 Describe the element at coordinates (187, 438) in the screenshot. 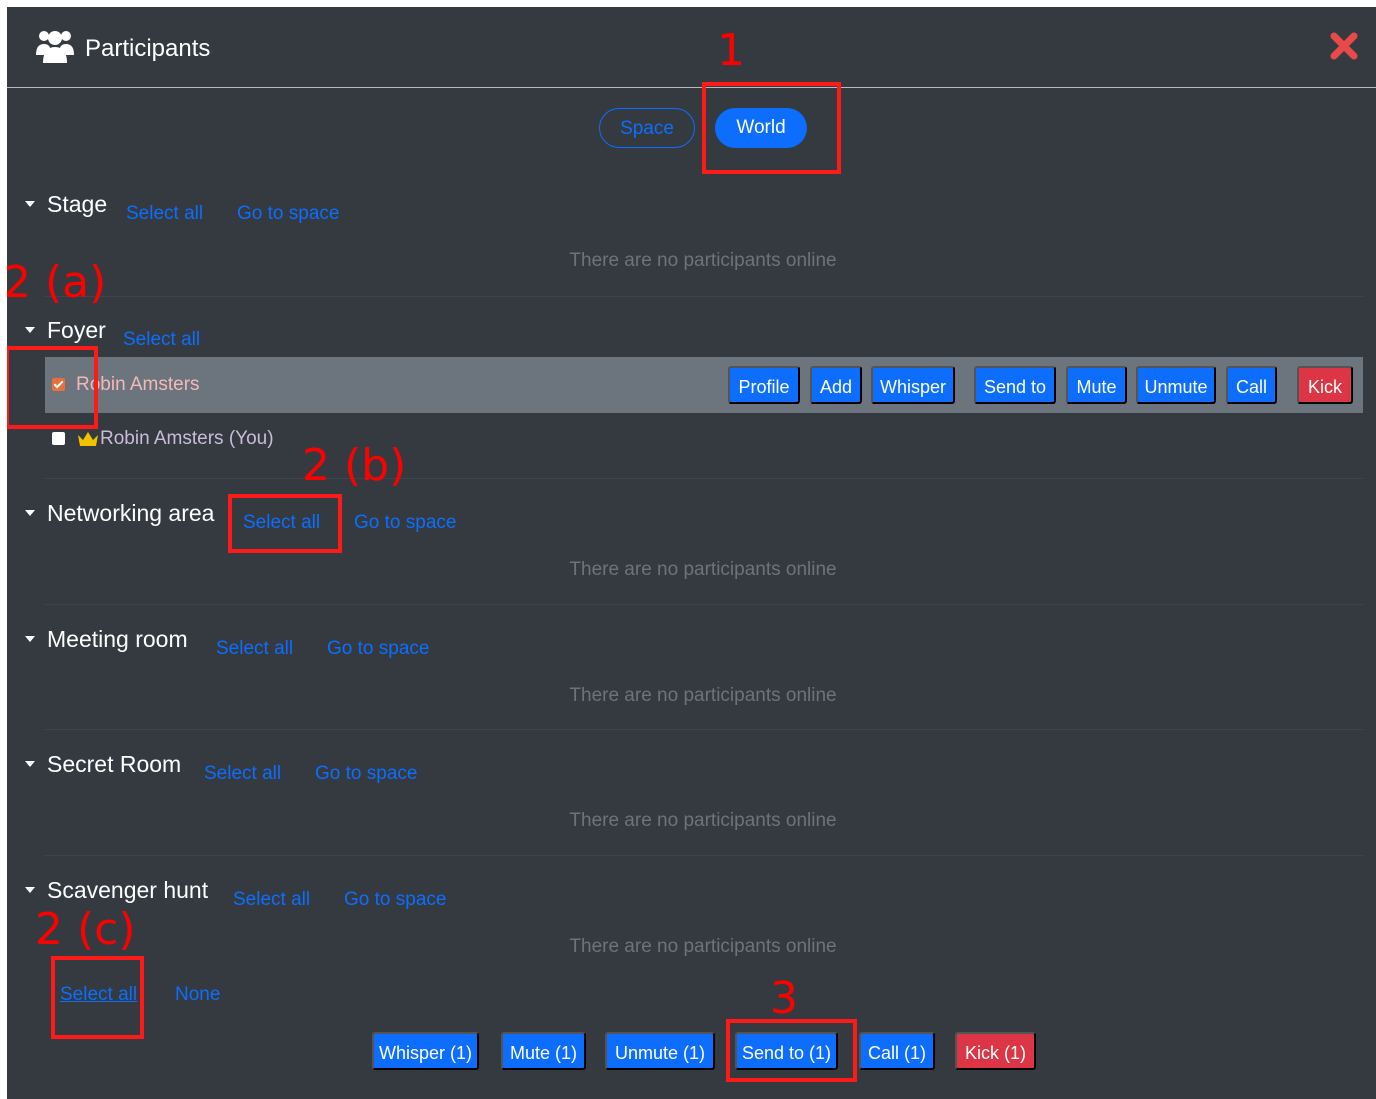

I see `participant-name: Robin Amsters (You)` at that location.